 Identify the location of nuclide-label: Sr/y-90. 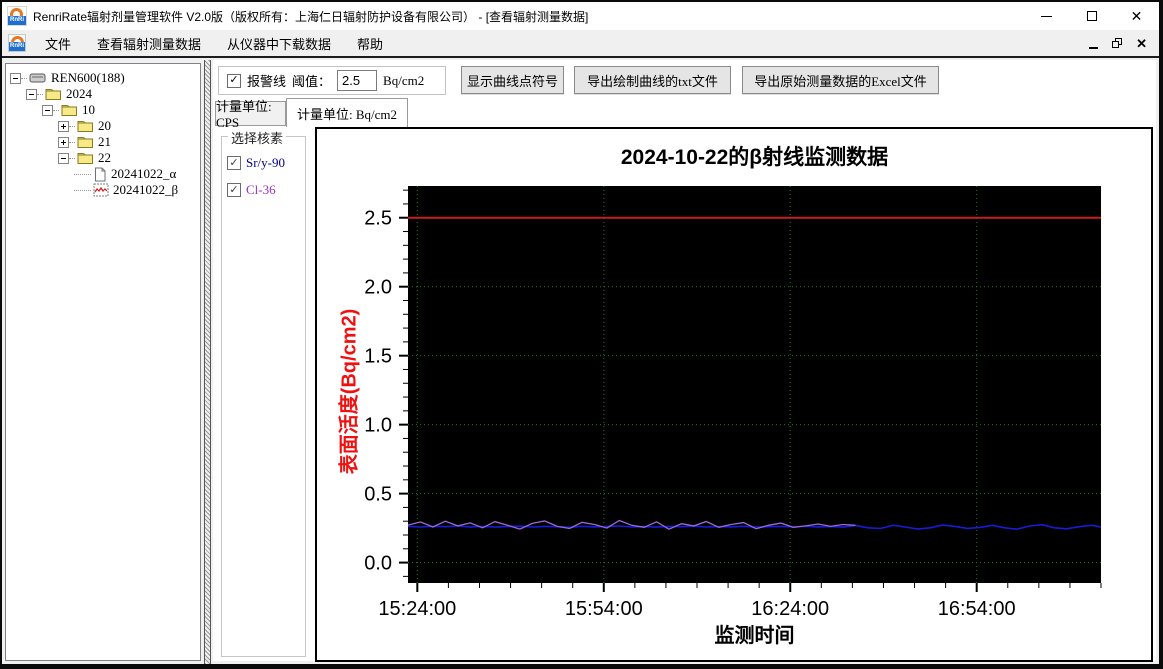
(265, 162).